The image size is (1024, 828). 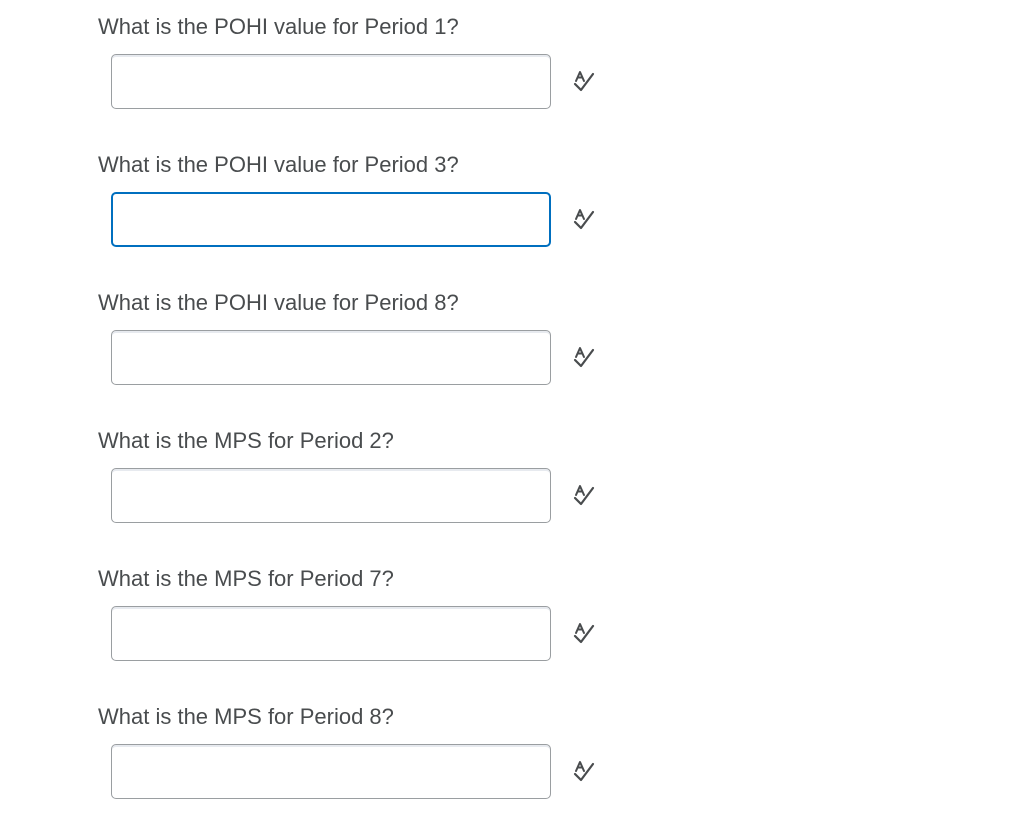 I want to click on question-6: What is the MPS for Period 8?, so click(x=548, y=759).